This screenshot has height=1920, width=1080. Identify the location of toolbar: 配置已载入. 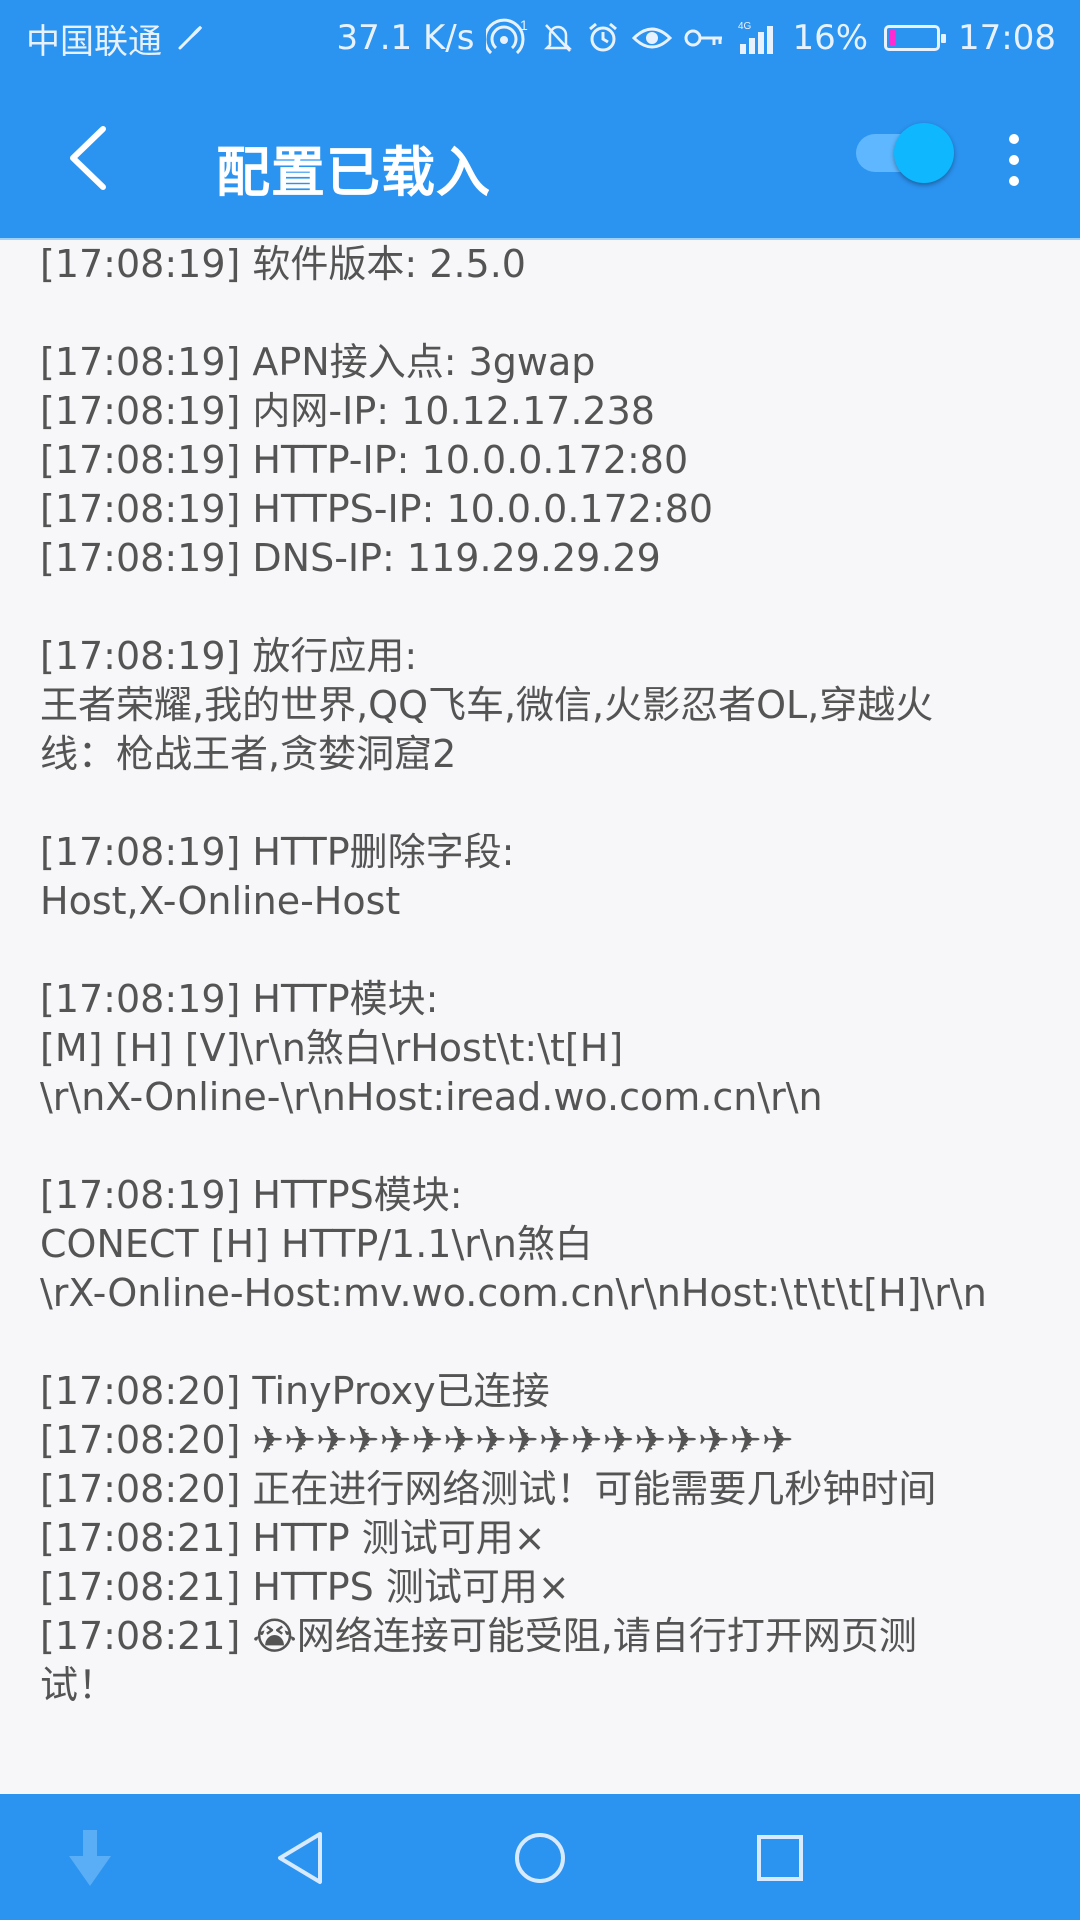
(540, 158).